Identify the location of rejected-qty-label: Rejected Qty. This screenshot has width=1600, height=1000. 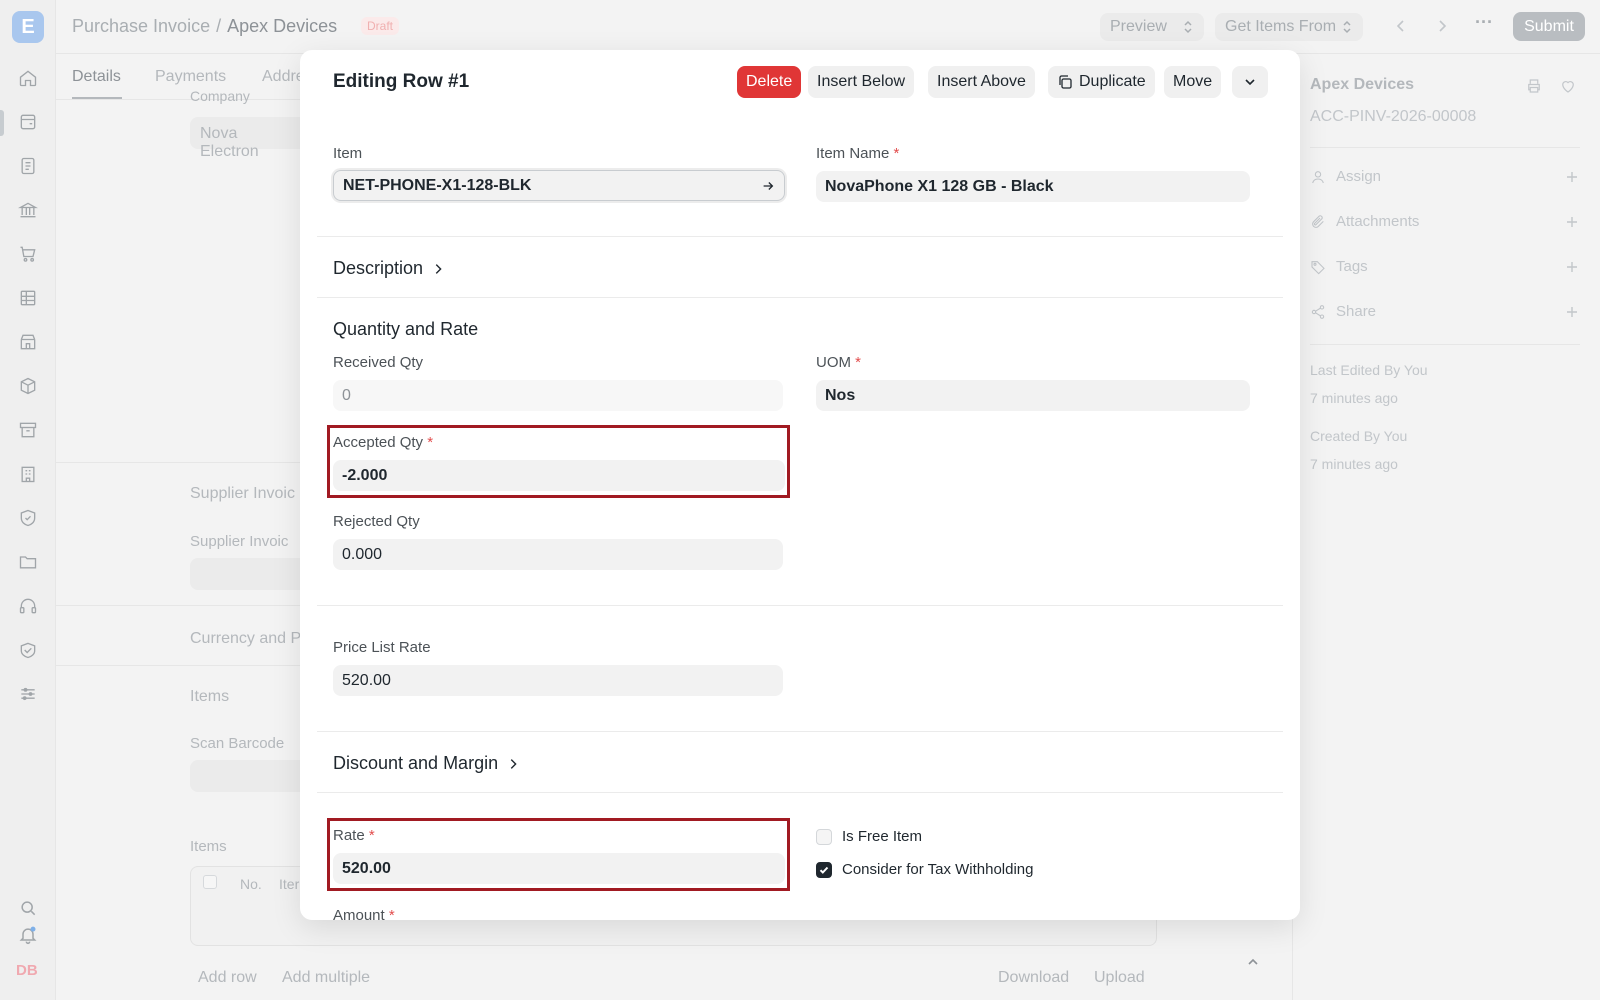
(376, 521).